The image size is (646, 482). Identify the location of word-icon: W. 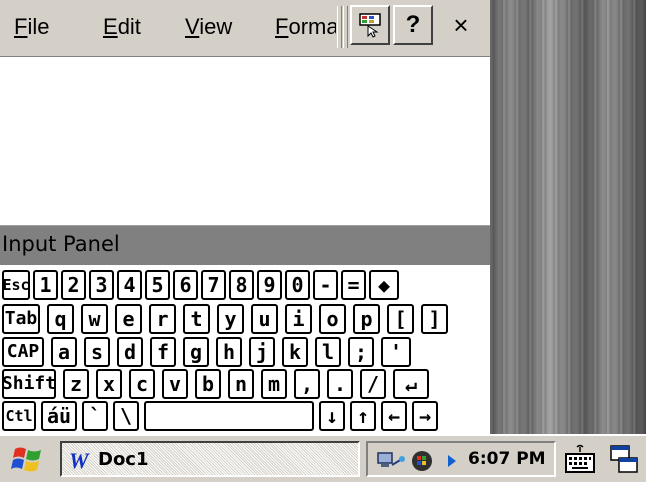
(79, 460).